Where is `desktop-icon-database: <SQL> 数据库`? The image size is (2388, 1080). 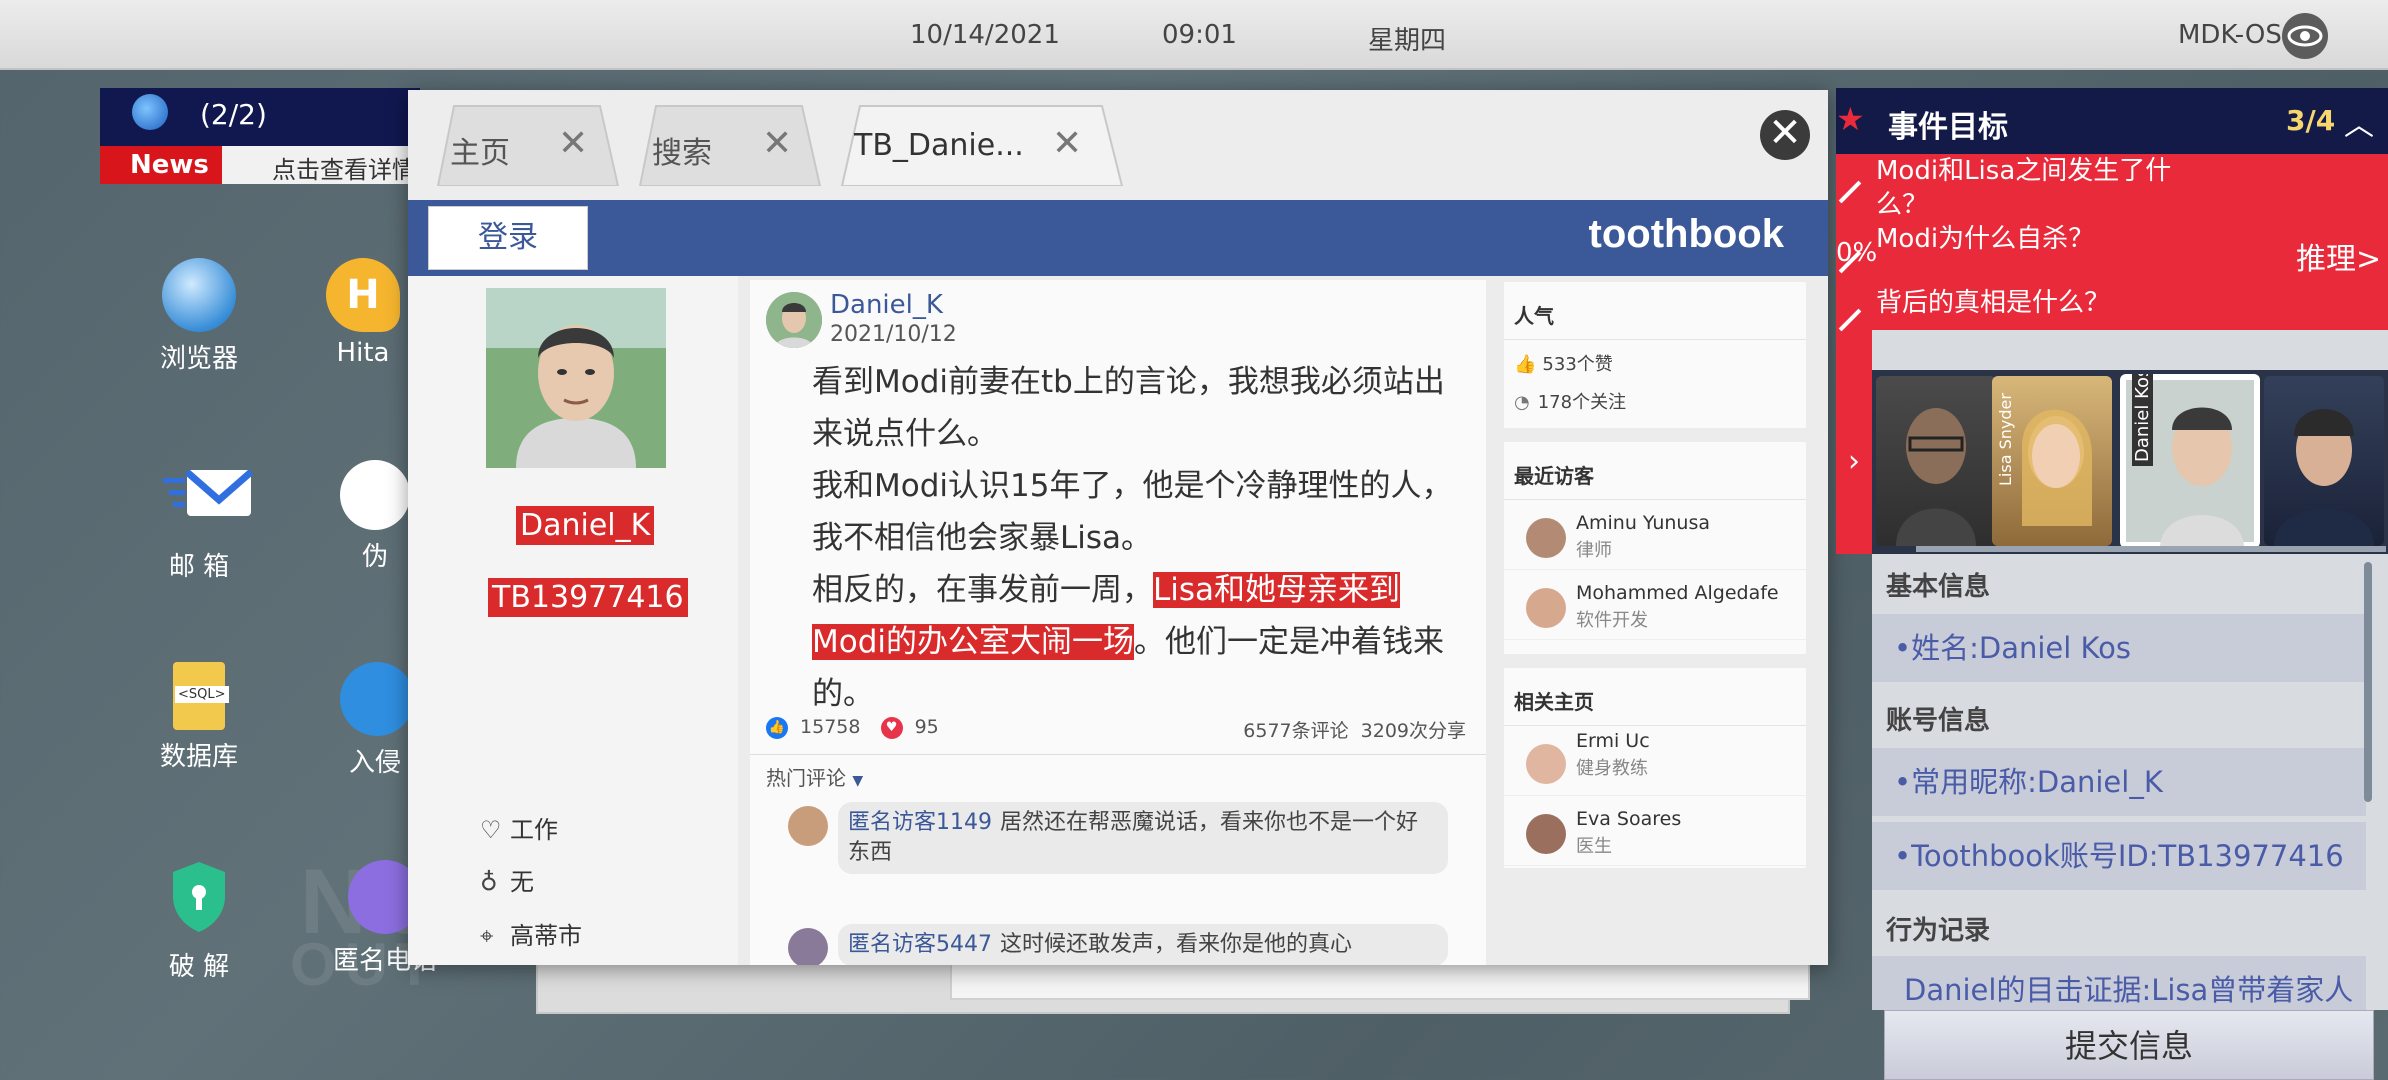 desktop-icon-database: <SQL> 数据库 is located at coordinates (199, 717).